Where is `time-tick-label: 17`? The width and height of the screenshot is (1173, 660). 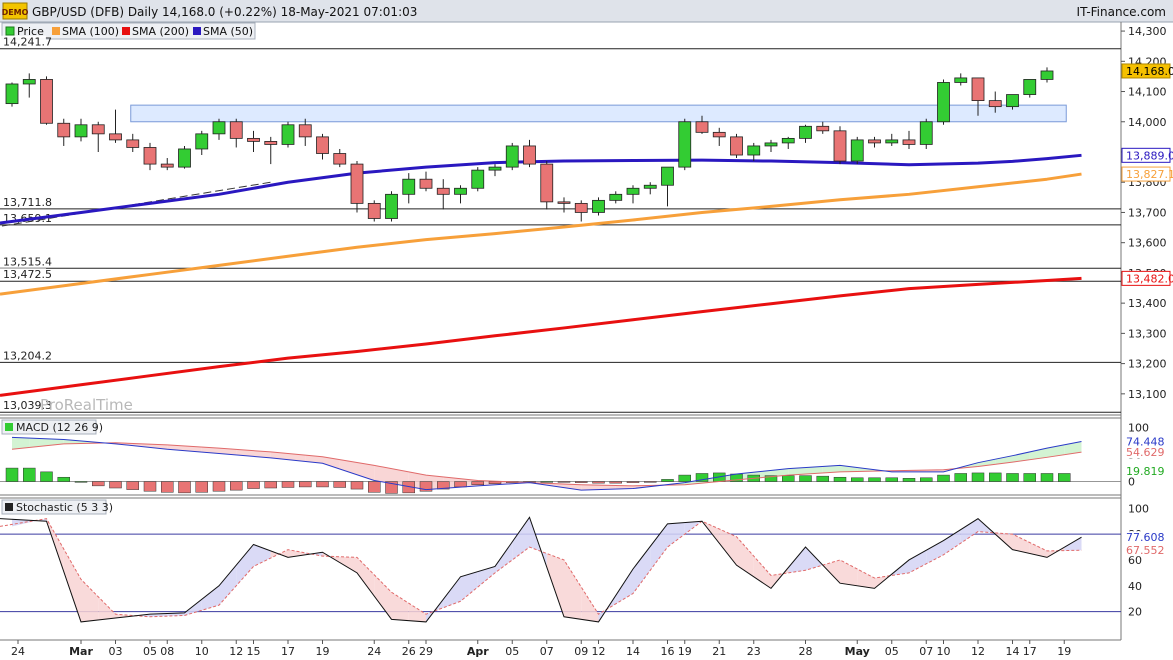 time-tick-label: 17 is located at coordinates (1030, 651).